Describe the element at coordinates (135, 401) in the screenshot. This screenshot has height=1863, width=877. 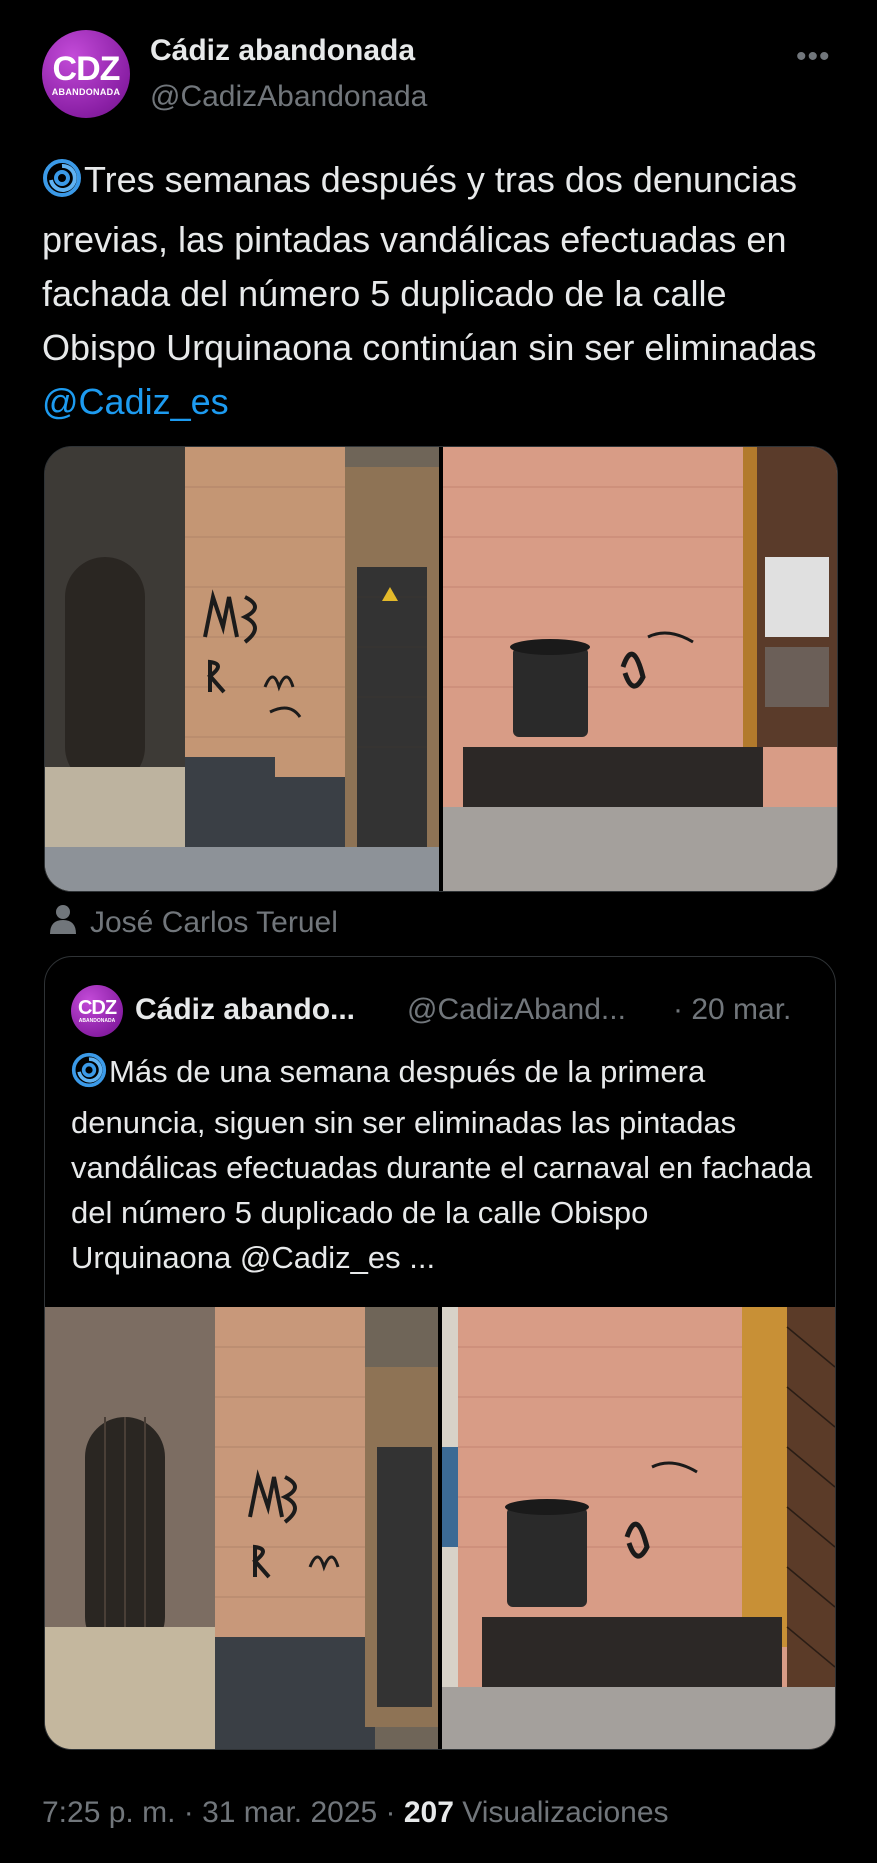
I see `mention-link: @Cadiz_es` at that location.